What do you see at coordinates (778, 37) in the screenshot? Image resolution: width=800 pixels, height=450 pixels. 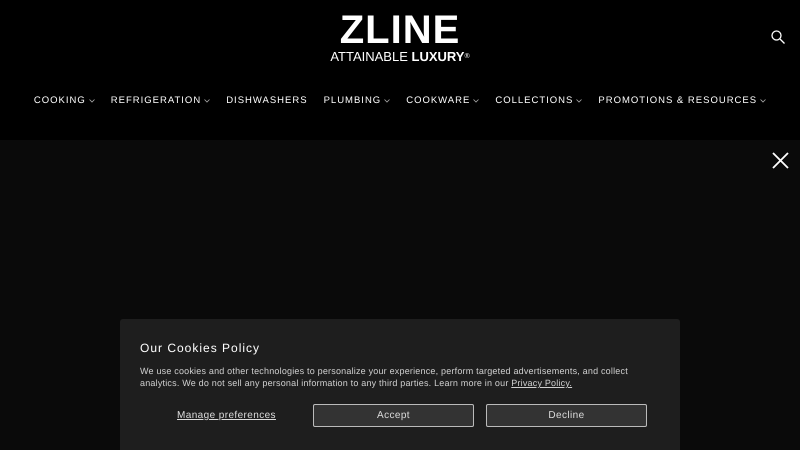 I see `search-icon` at bounding box center [778, 37].